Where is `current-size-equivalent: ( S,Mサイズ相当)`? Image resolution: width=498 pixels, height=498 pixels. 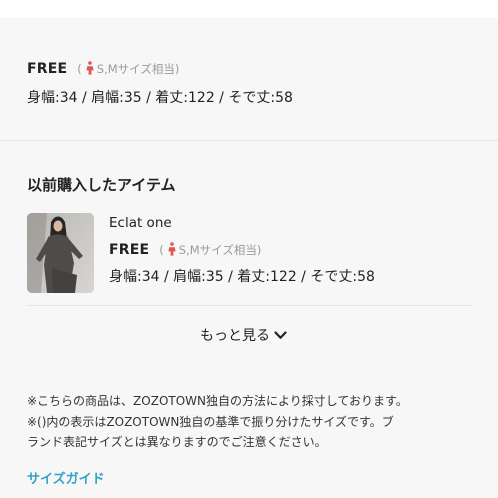 current-size-equivalent: ( S,Mサイズ相当) is located at coordinates (128, 69).